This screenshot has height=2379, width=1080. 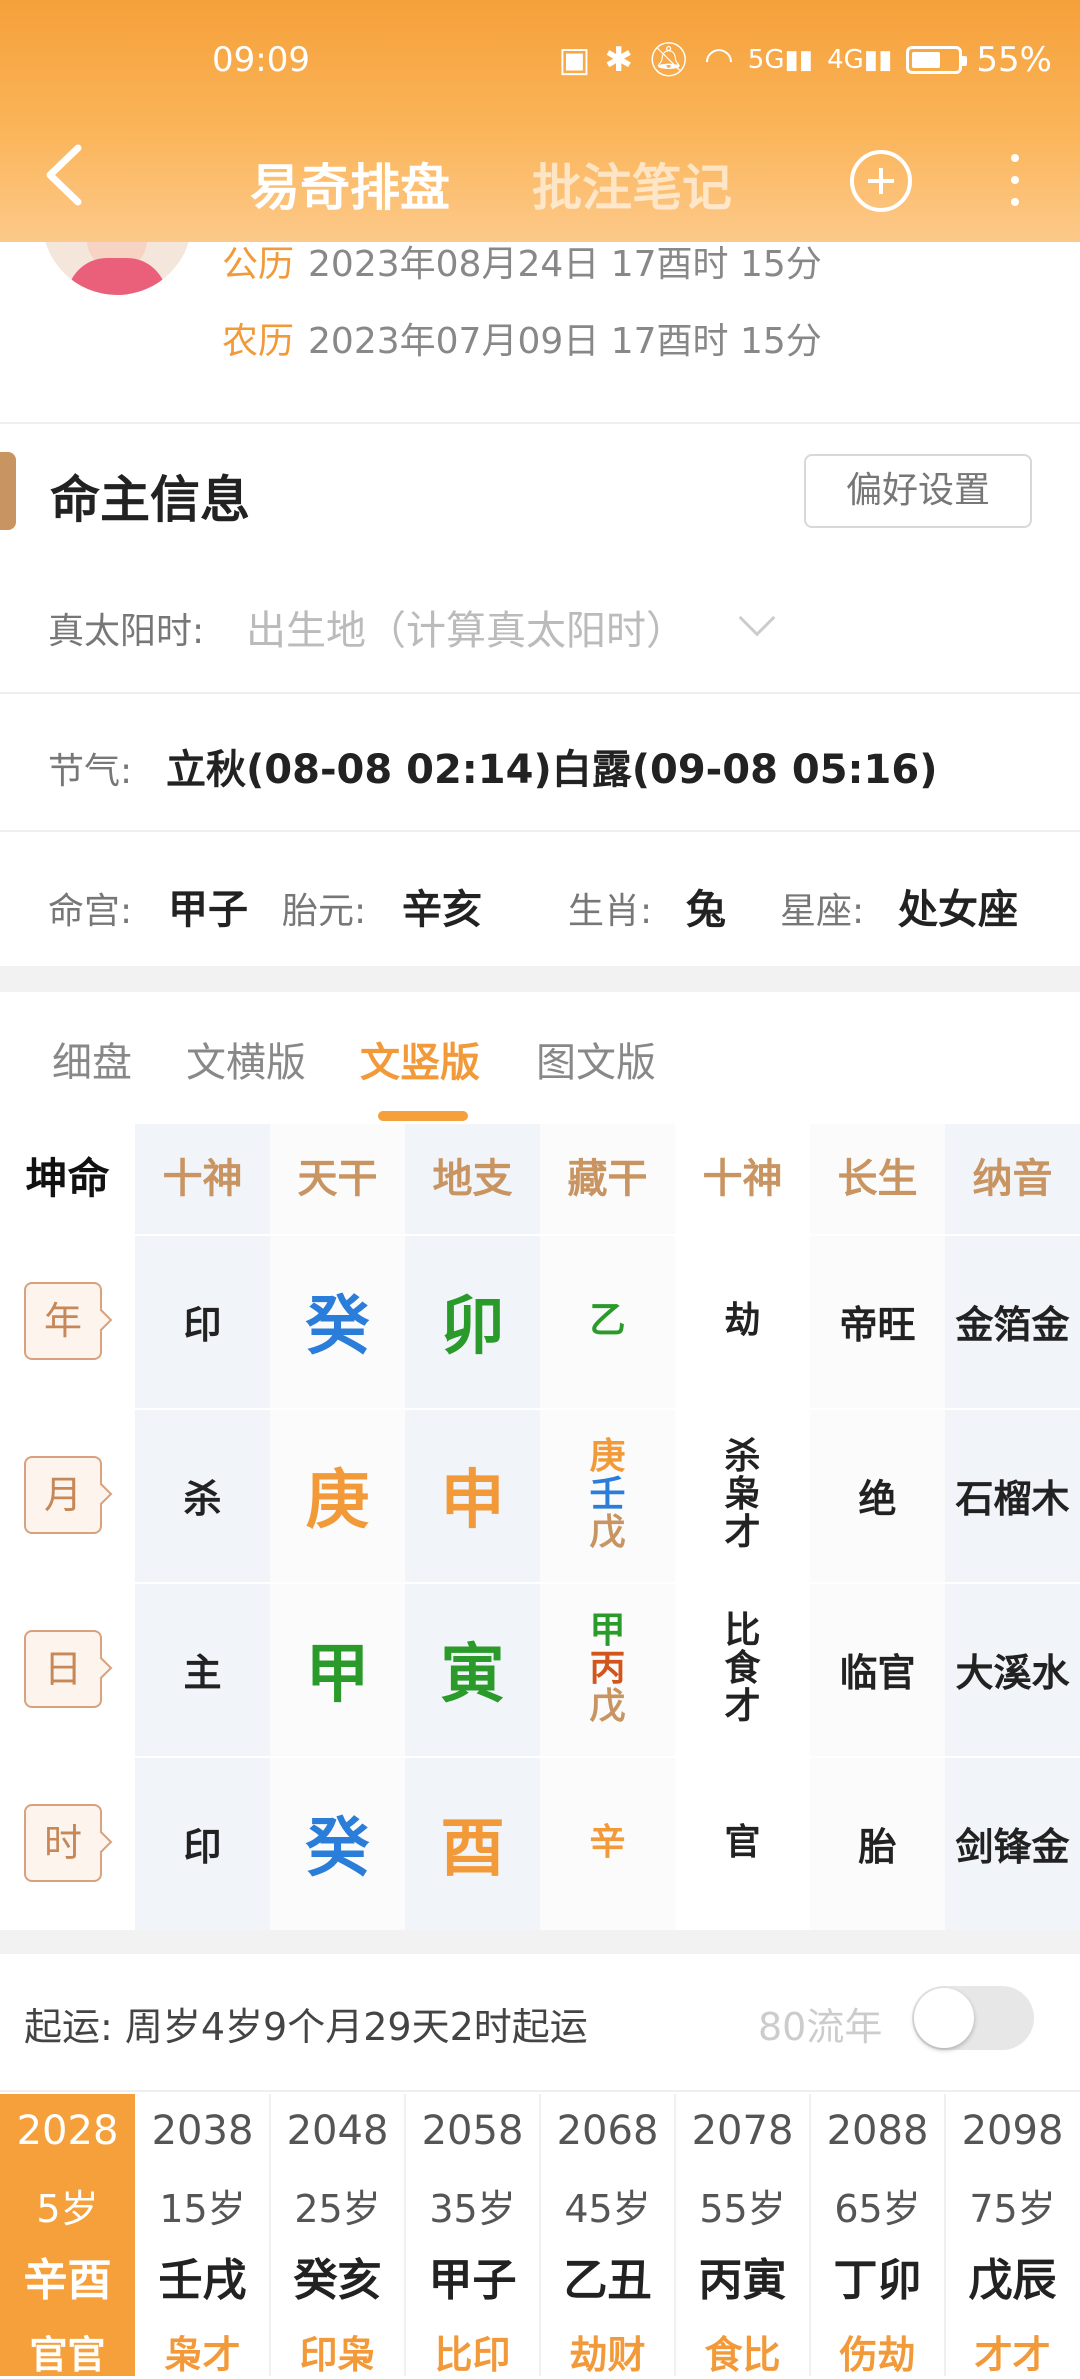 I want to click on shishen2-char: 官, so click(x=742, y=1843).